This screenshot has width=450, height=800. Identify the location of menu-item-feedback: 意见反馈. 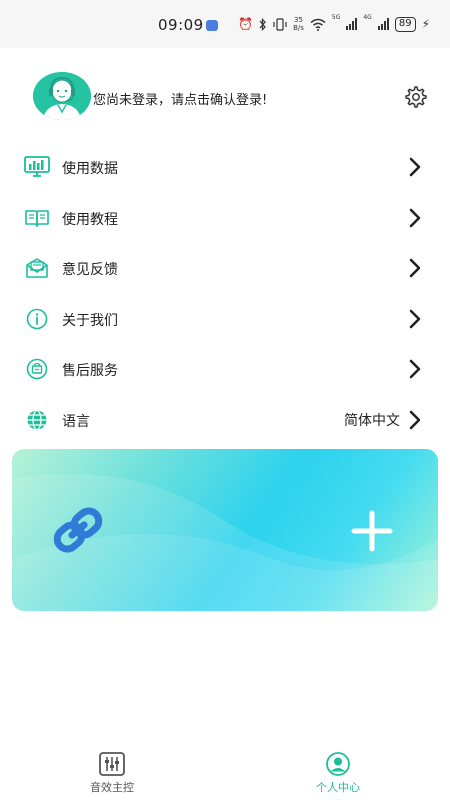
(225, 268).